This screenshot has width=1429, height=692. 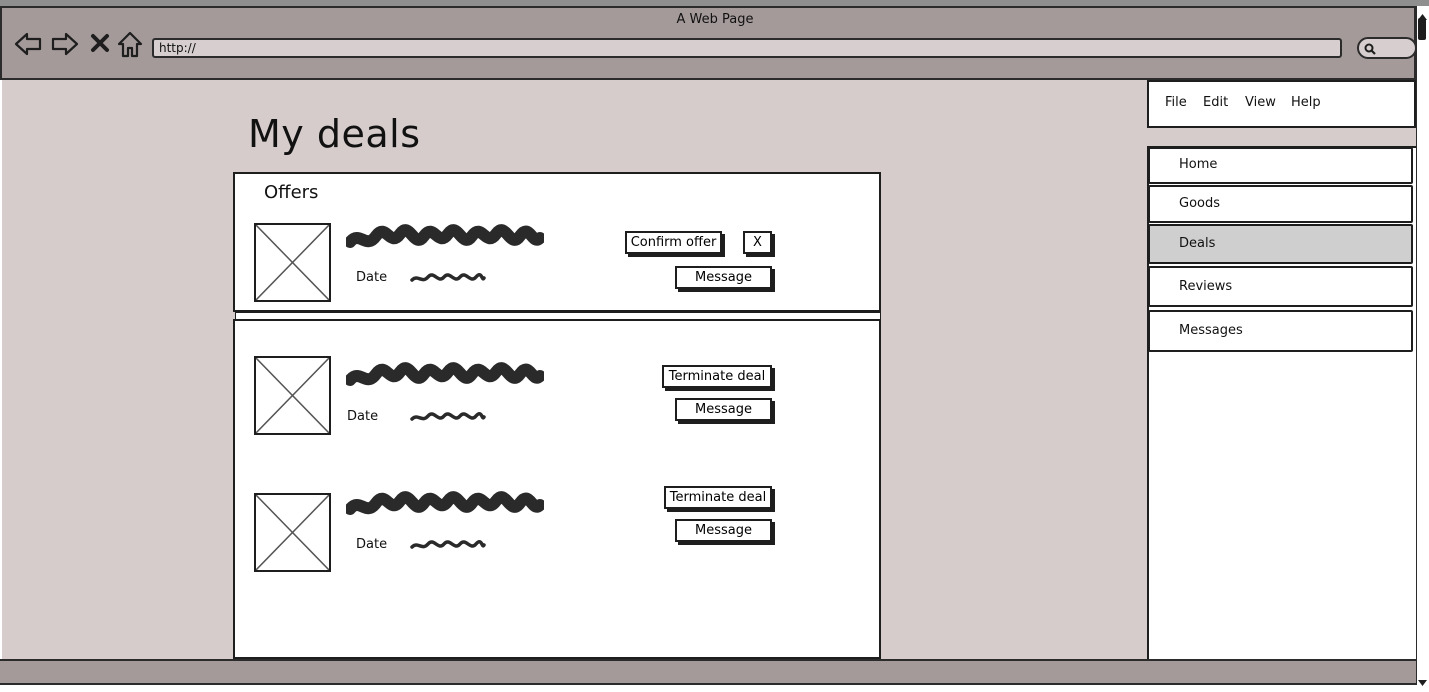 What do you see at coordinates (130, 44) in the screenshot?
I see `home-icon` at bounding box center [130, 44].